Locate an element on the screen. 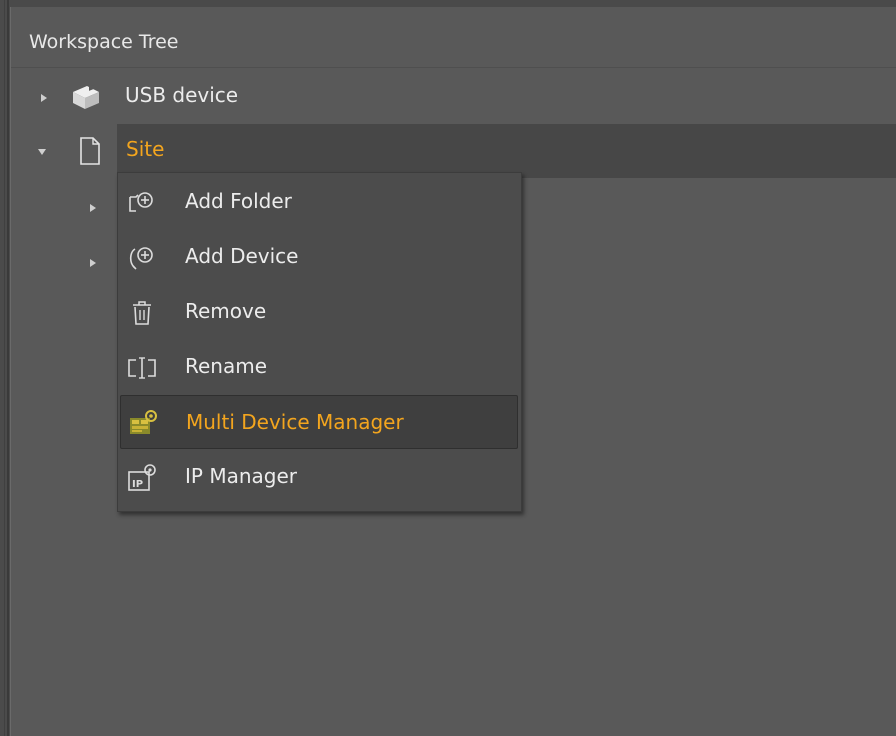 This screenshot has height=736, width=896. document-icon is located at coordinates (90, 151).